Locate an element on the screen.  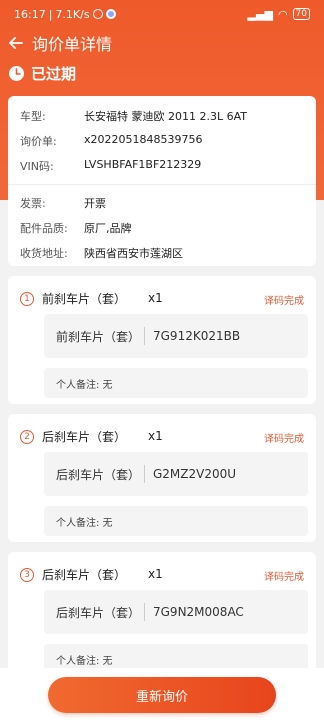
part-code-box: 前刹车片（套） 7G912K021BB is located at coordinates (176, 336).